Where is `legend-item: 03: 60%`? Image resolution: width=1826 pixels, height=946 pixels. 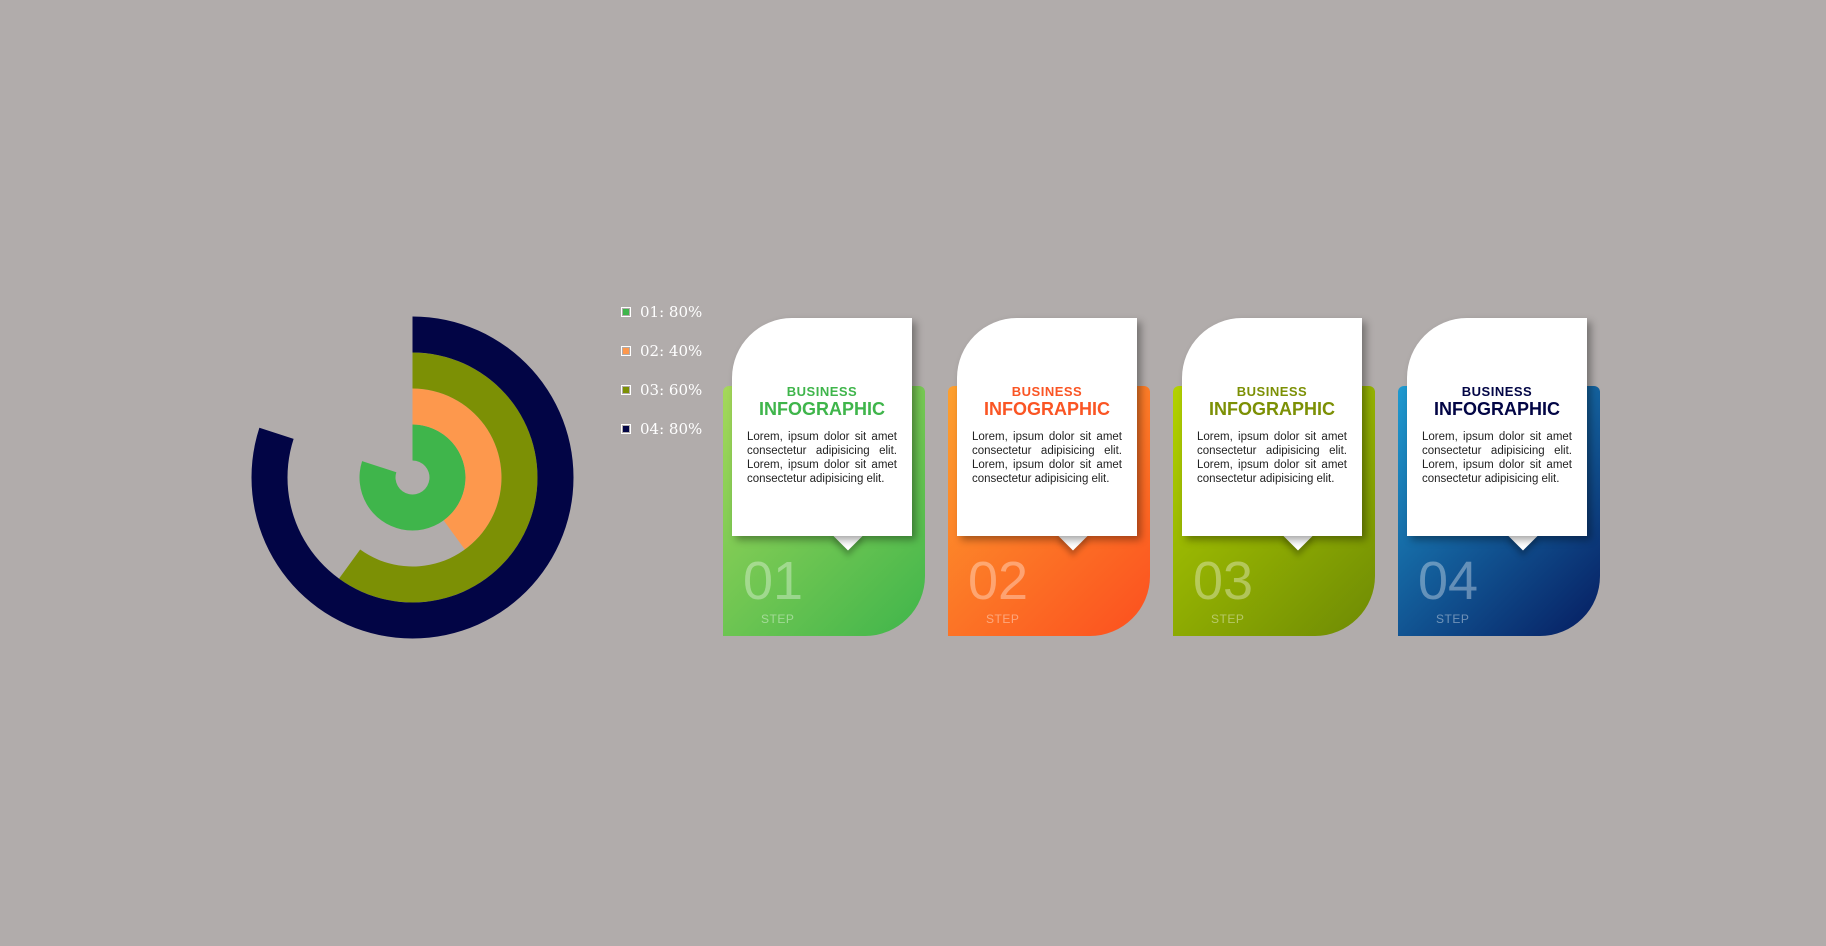 legend-item: 03: 60% is located at coordinates (661, 389).